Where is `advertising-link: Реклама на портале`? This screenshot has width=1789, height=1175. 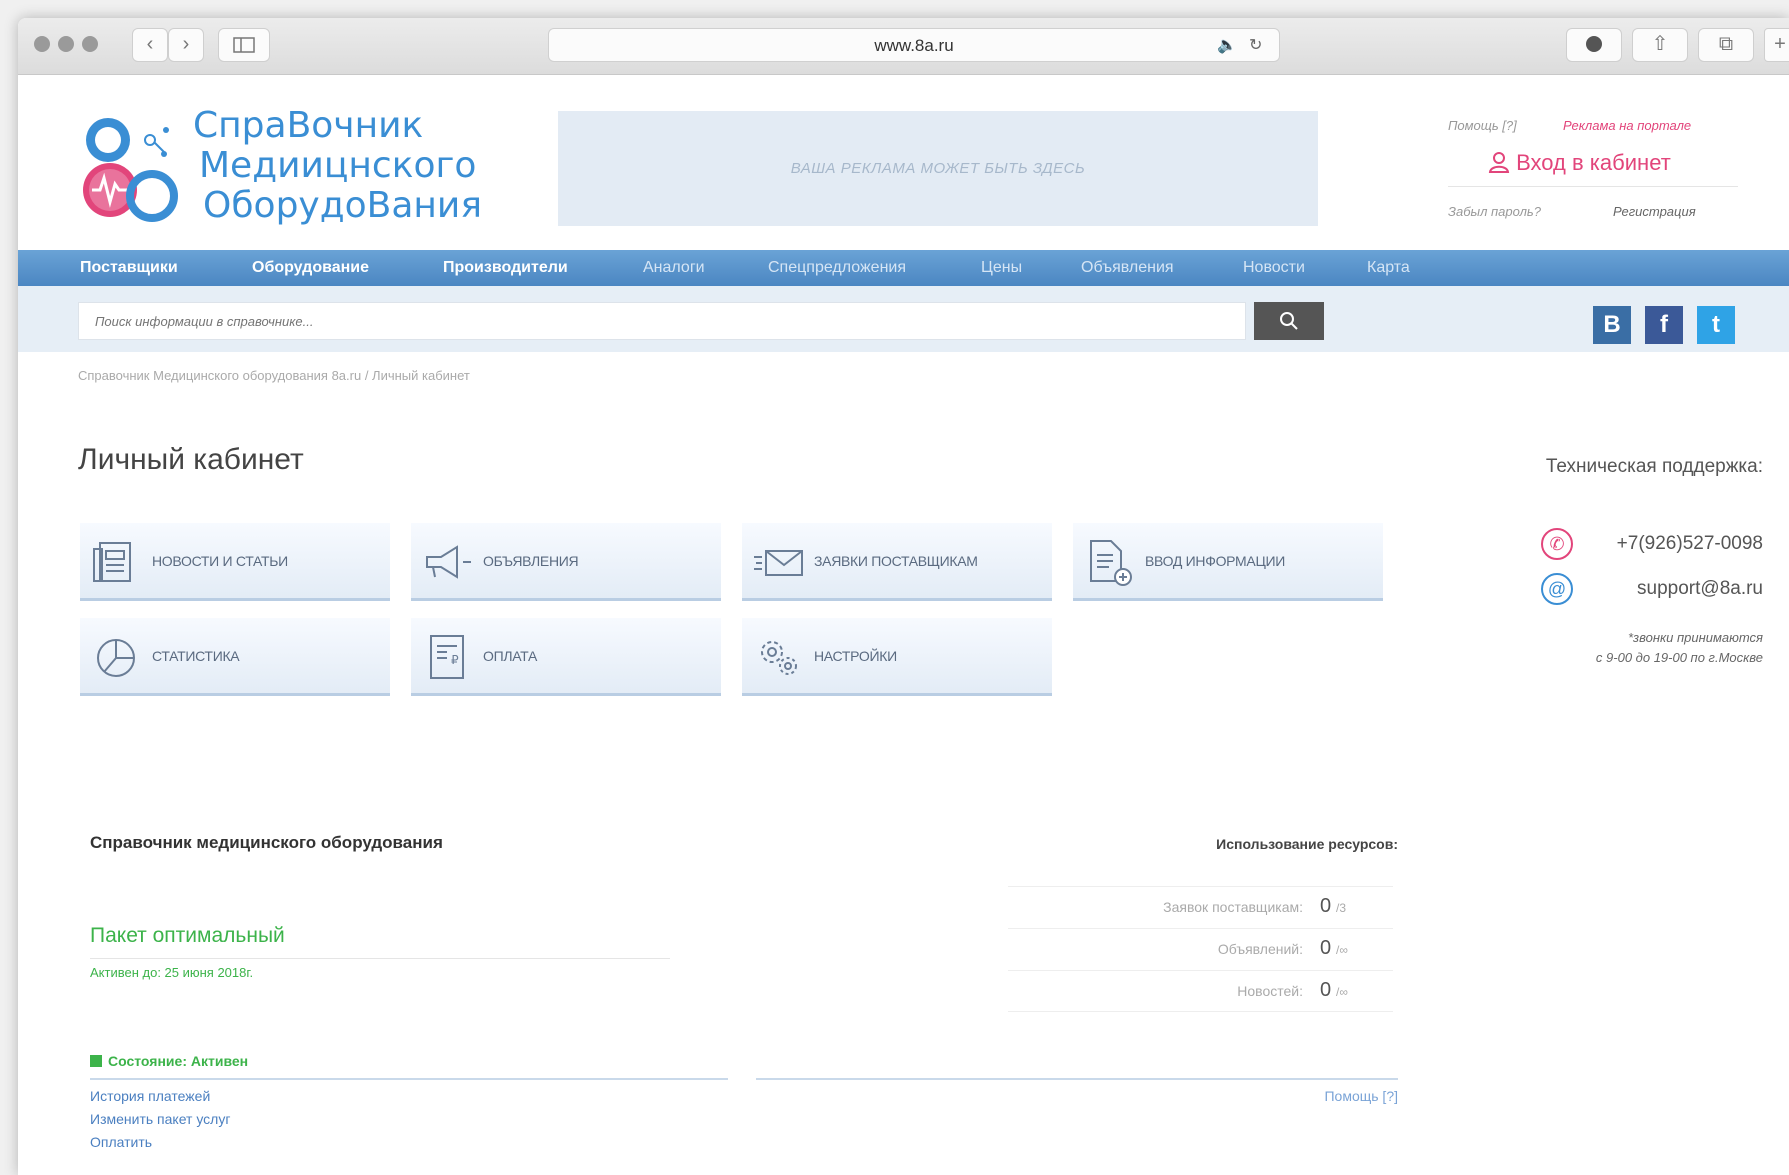
advertising-link: Реклама на портале is located at coordinates (1627, 125).